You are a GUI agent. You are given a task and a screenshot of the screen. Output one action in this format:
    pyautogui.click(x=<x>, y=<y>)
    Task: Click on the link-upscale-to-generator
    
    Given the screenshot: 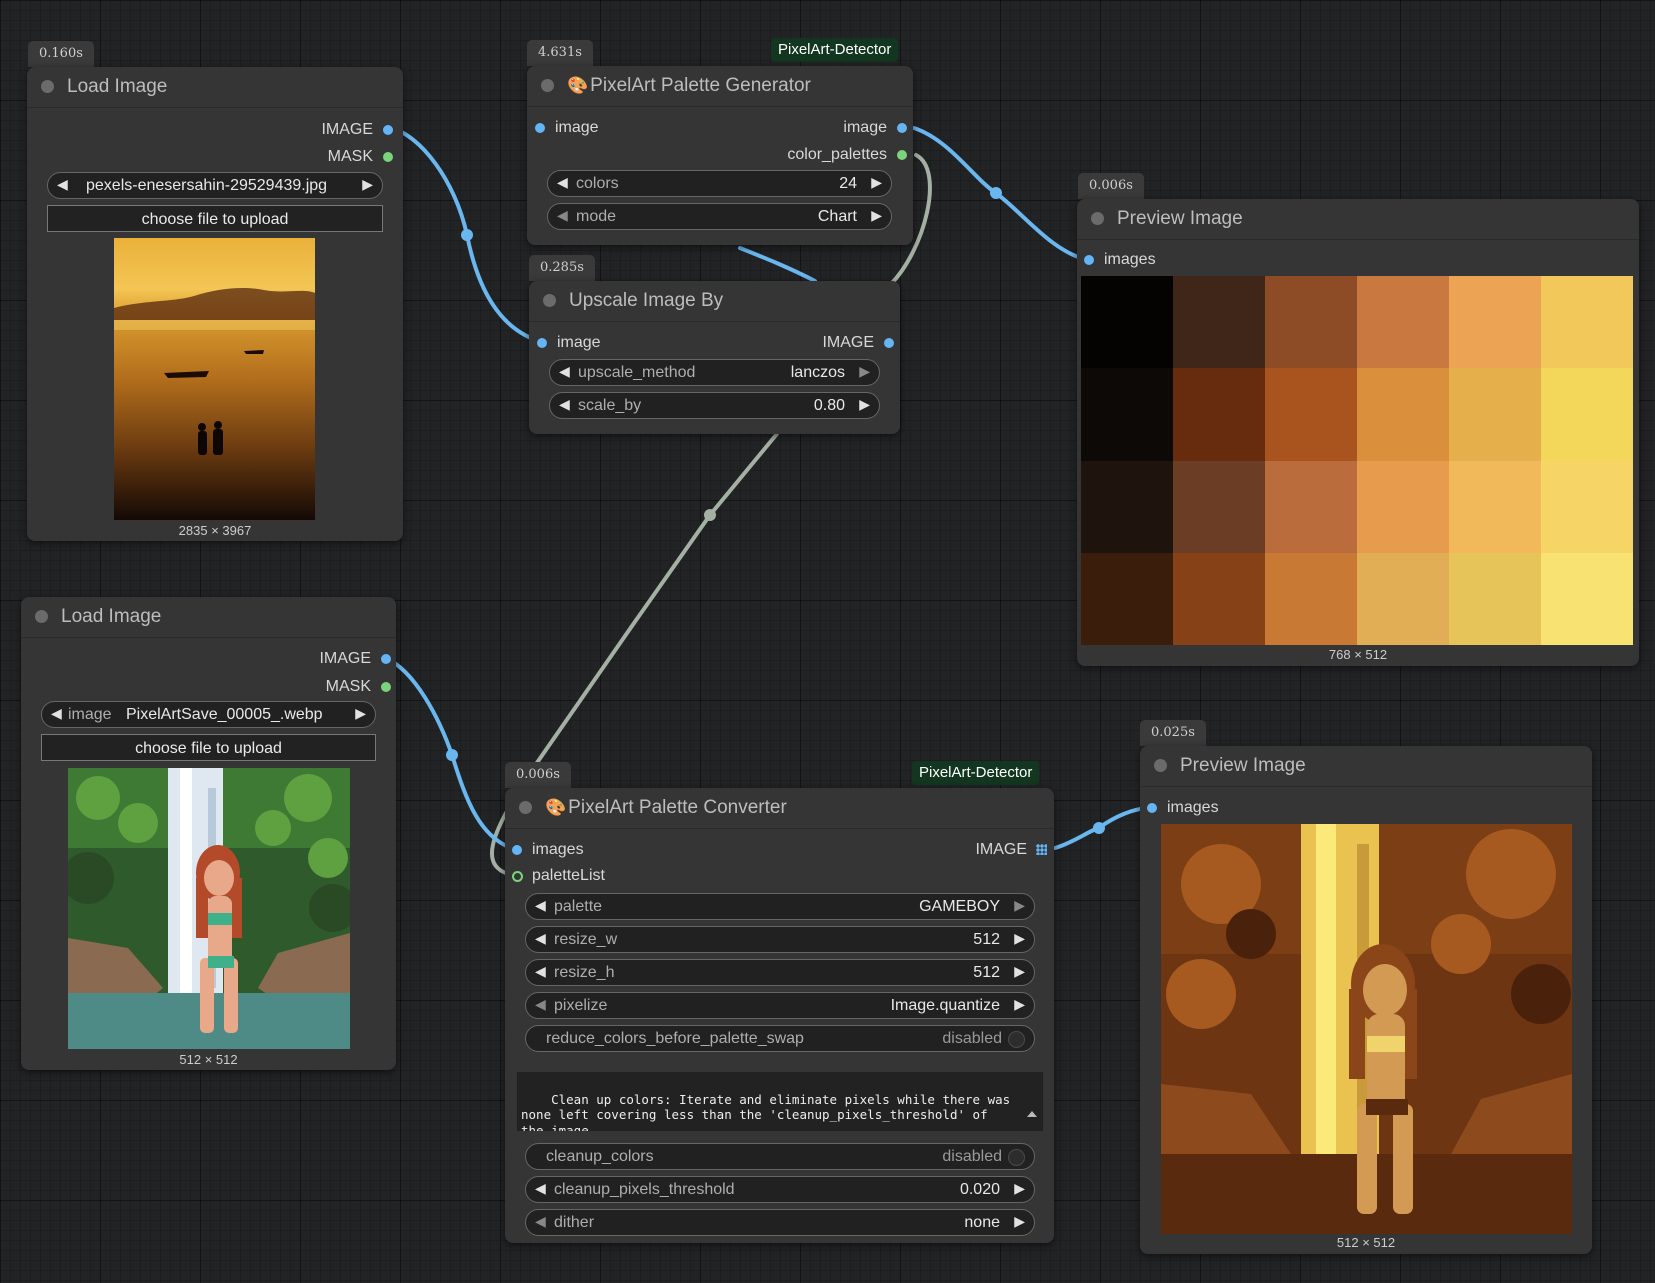 What is the action you would take?
    pyautogui.click(x=777, y=264)
    